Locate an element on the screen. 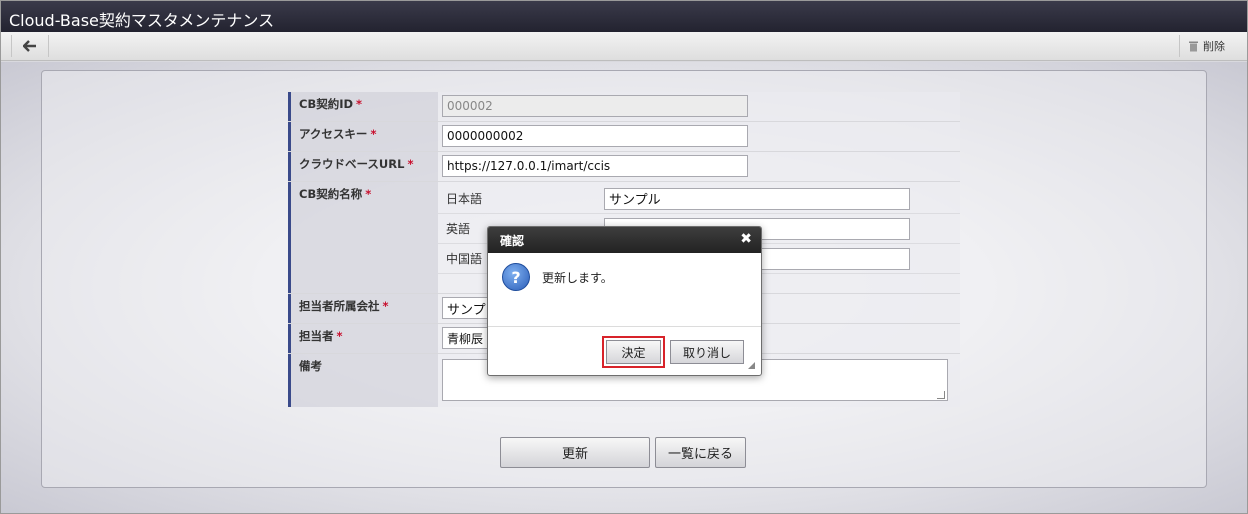  contract-id-label: CB契約ID * is located at coordinates (363, 106).